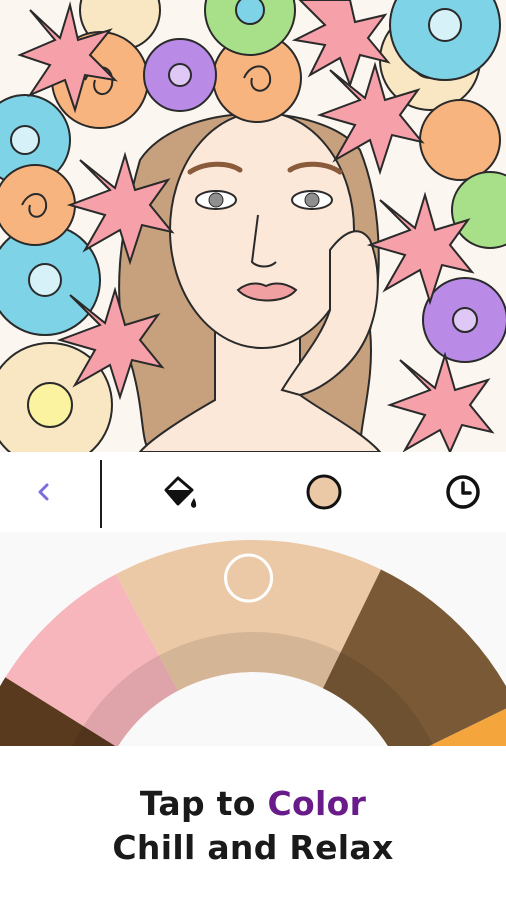 This screenshot has height=900, width=506. What do you see at coordinates (460, 140) in the screenshot?
I see `rose-orange-right` at bounding box center [460, 140].